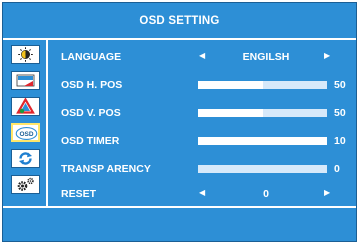  I want to click on osd-v-pos-slider, so click(262, 113).